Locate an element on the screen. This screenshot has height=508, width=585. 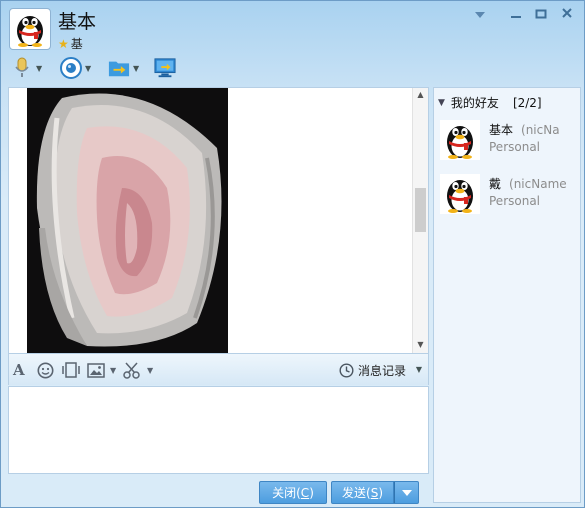
send-button: 发送(S) is located at coordinates (362, 492).